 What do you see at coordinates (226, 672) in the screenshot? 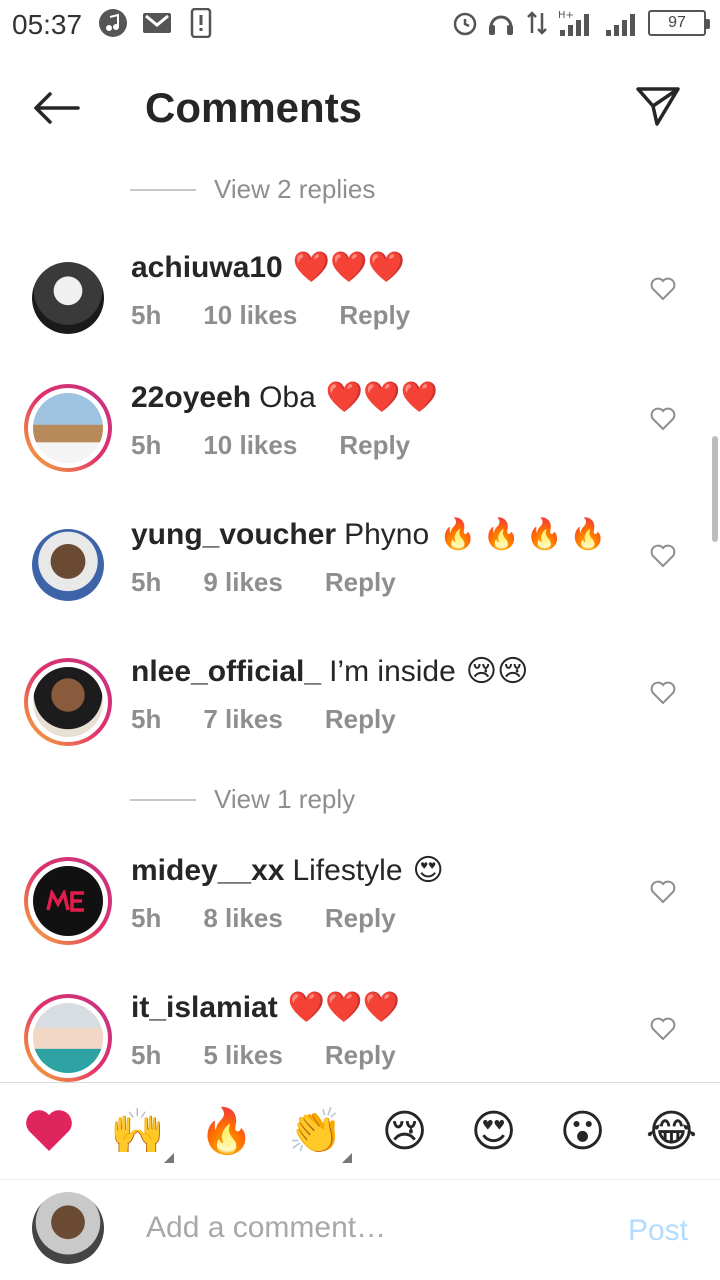
I see `comment-username: nlee_official_` at bounding box center [226, 672].